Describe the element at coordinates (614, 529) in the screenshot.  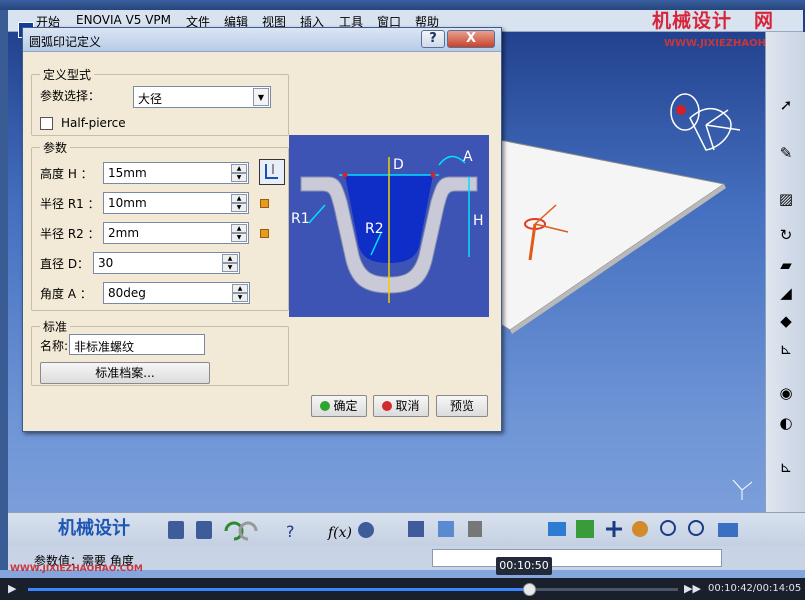
I see `pan-icon` at that location.